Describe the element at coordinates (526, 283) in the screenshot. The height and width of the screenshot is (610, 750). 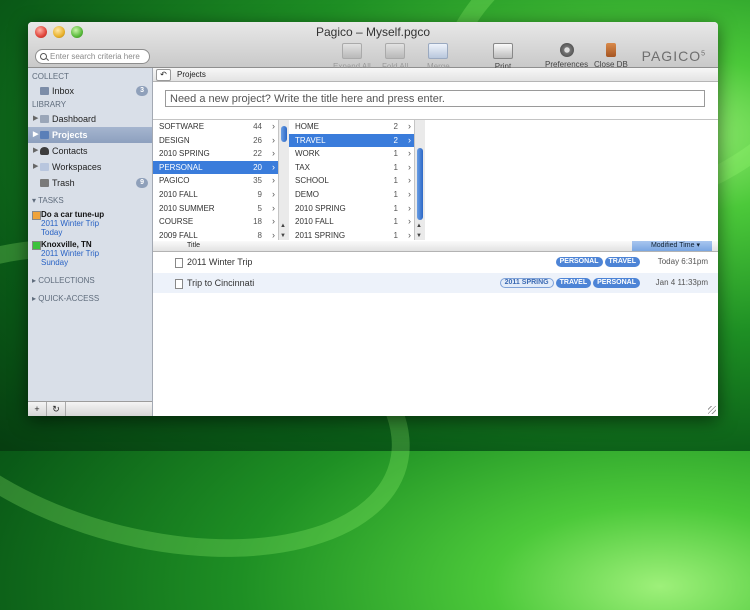
I see `tag-pill: 2011 SPRING` at that location.